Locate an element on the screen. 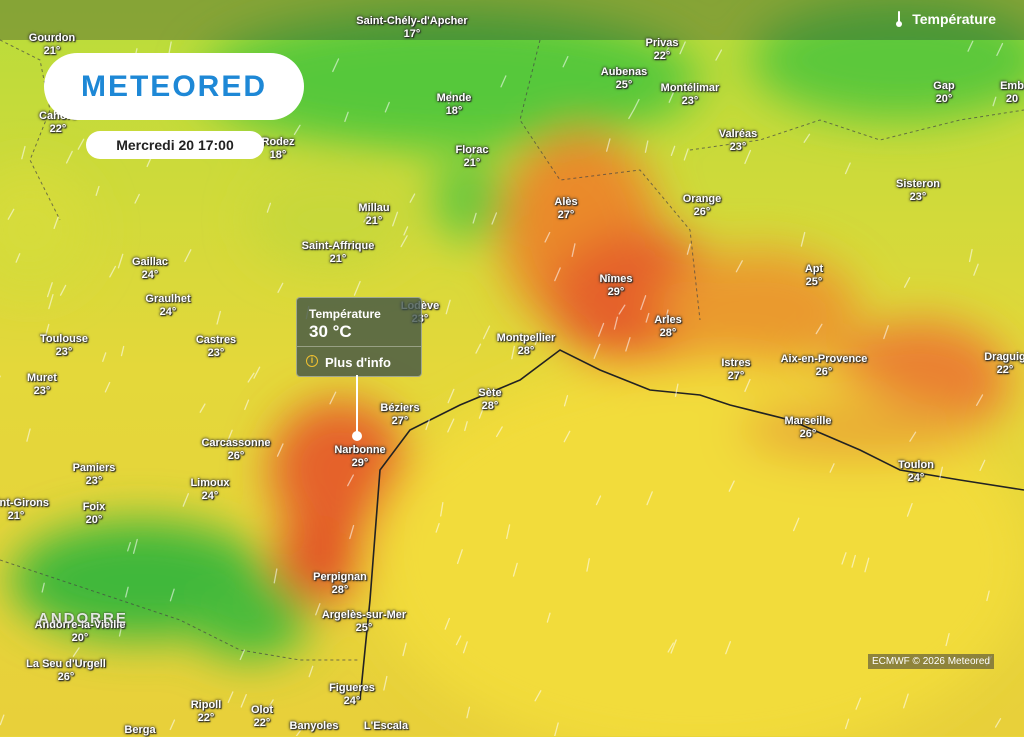 The width and height of the screenshot is (1024, 737). city-name: Foix is located at coordinates (94, 507).